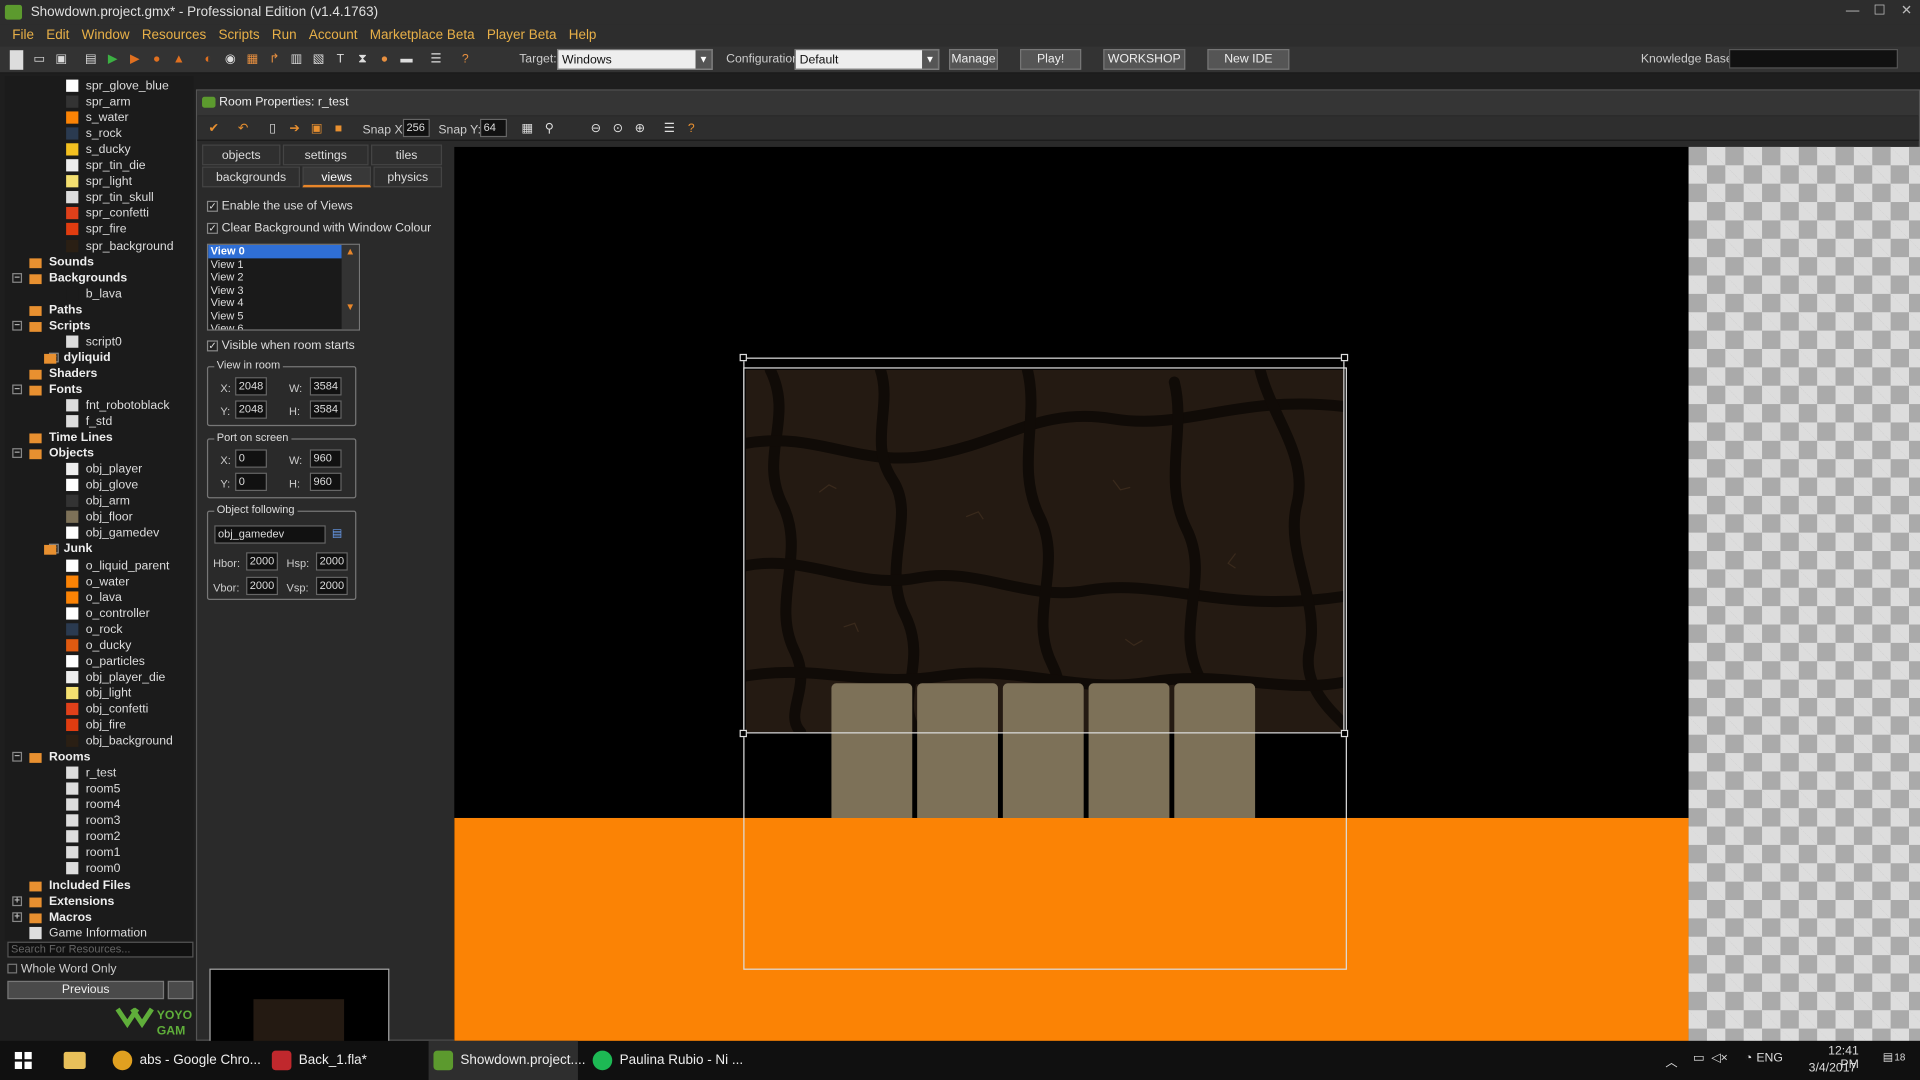 The image size is (1920, 1080). Describe the element at coordinates (549, 129) in the screenshot. I see `zoom-icon: ⚲` at that location.